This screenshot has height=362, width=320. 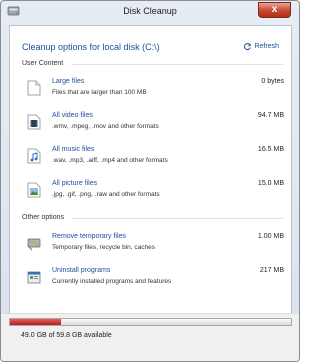 I want to click on section-other-options: Other options, so click(x=43, y=217).